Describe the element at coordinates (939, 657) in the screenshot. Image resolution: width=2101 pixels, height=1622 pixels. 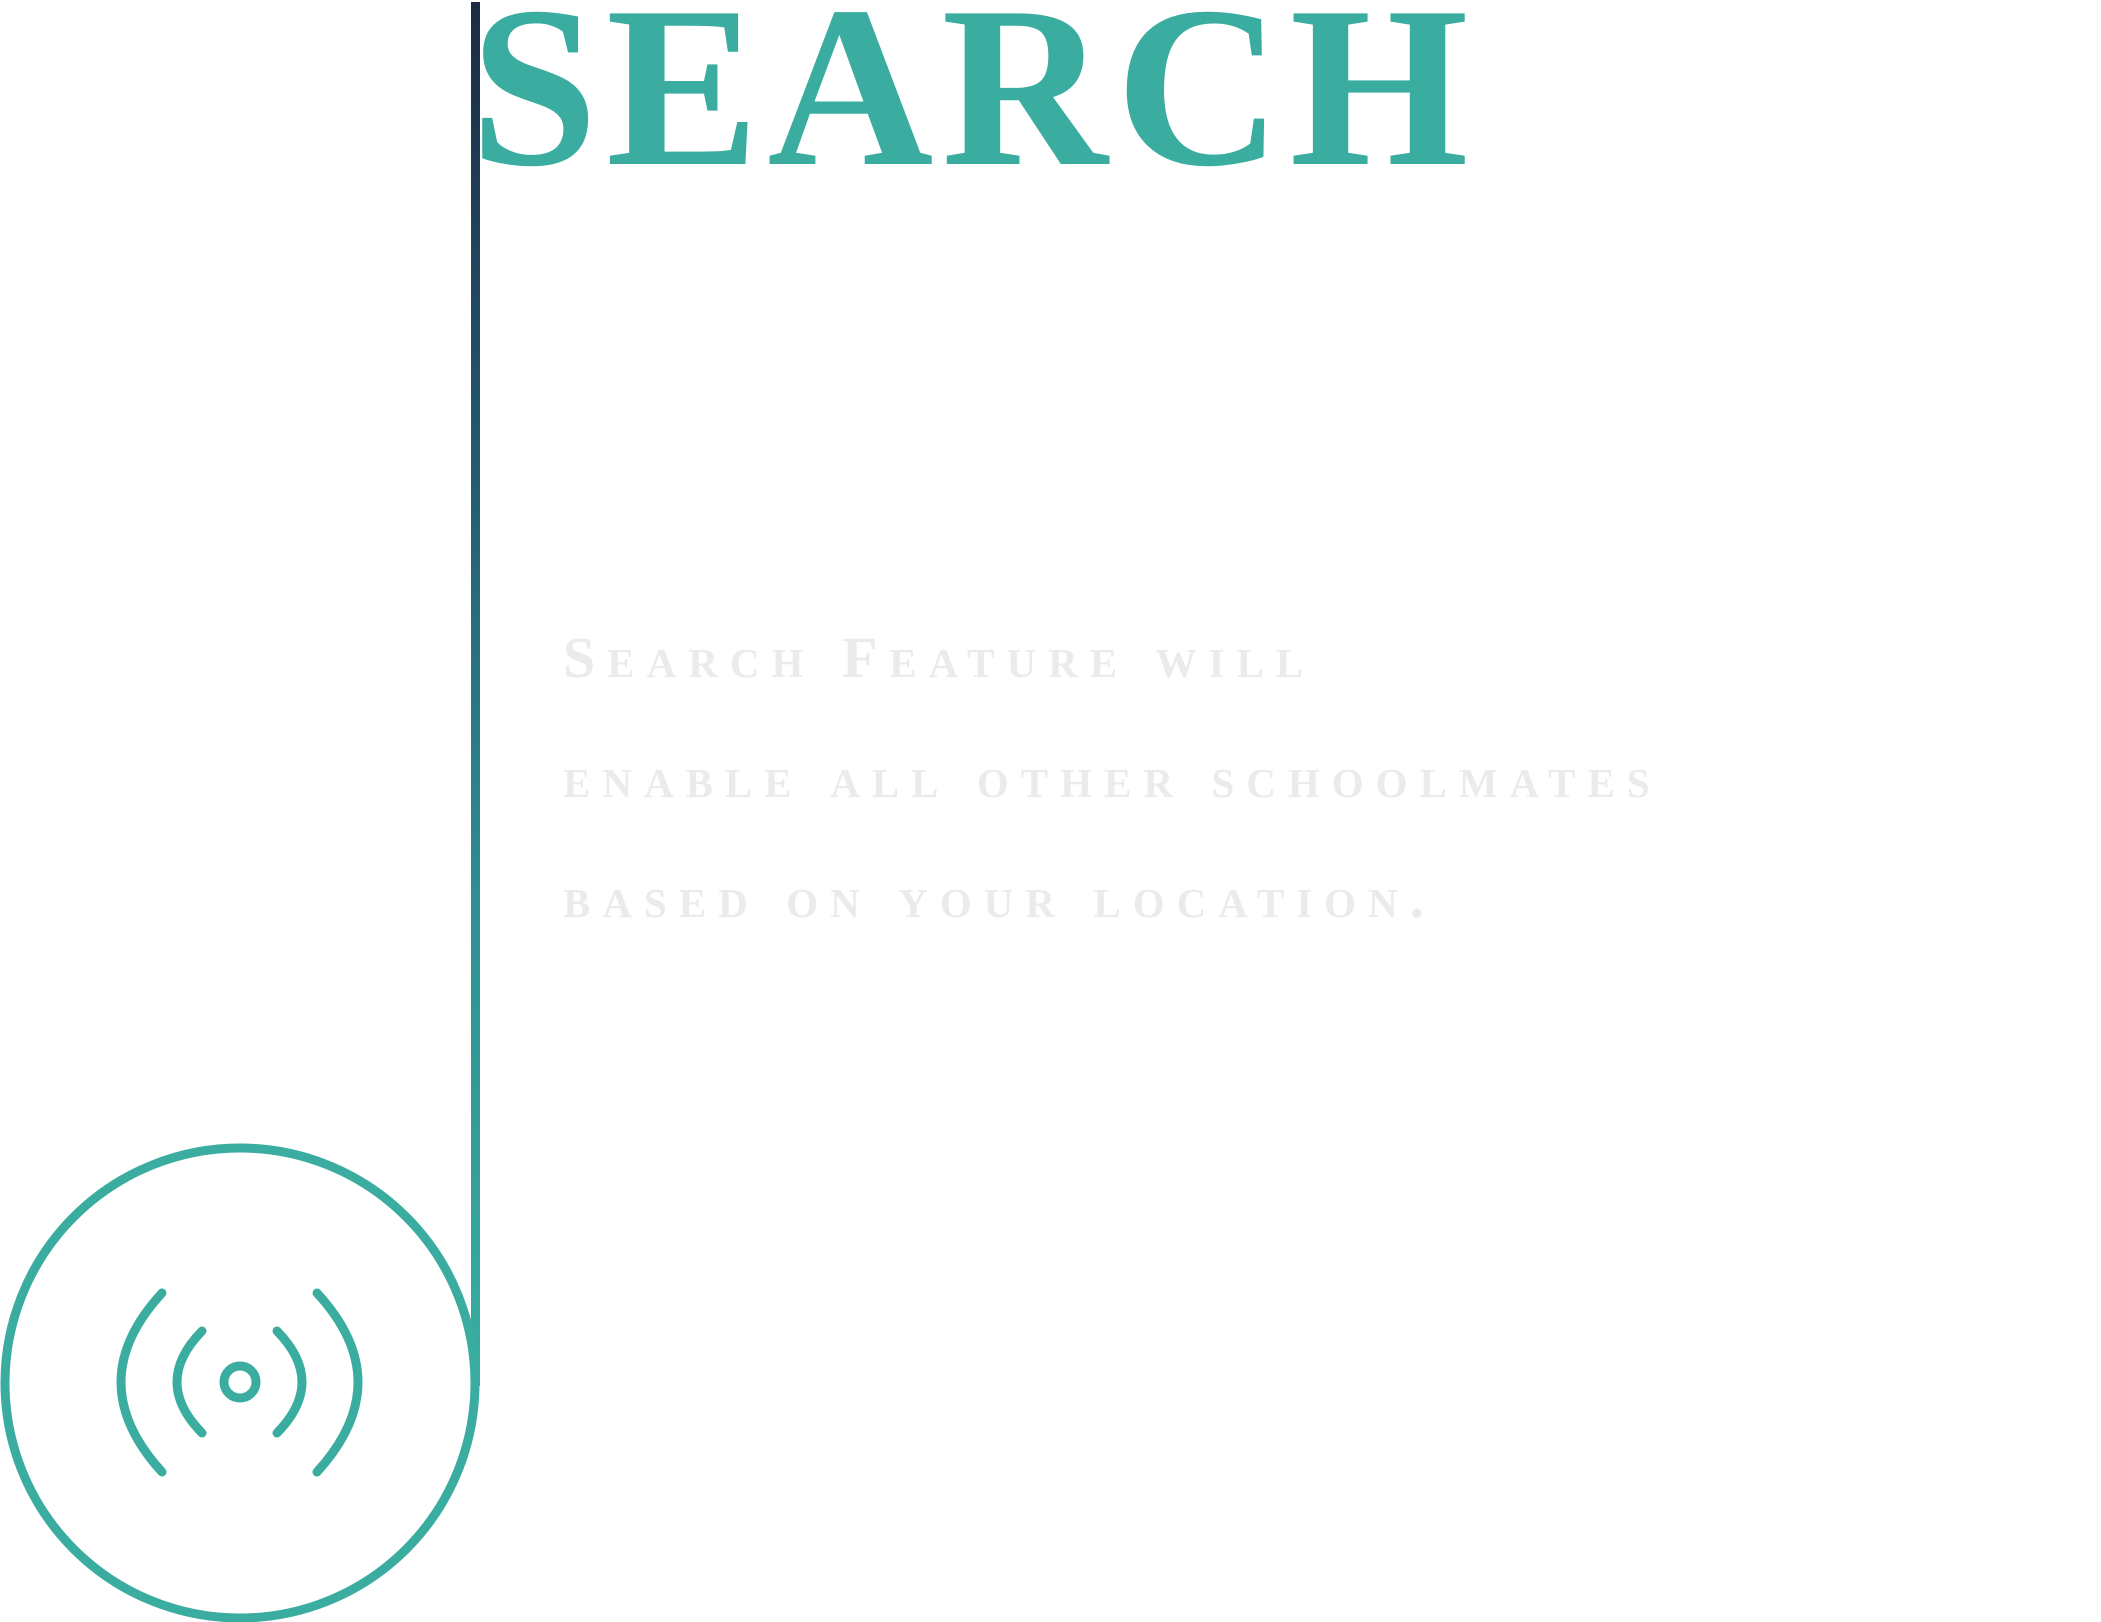
I see `description-line-1: Search Feature will` at that location.